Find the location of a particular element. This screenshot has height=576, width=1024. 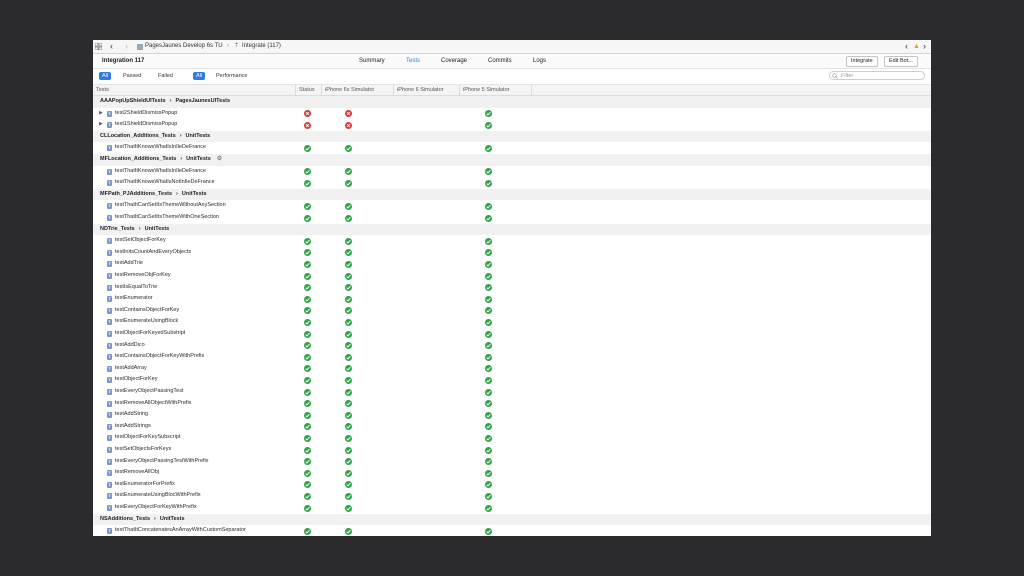

test-row: TtestIsEqualToTrie is located at coordinates (512, 287).